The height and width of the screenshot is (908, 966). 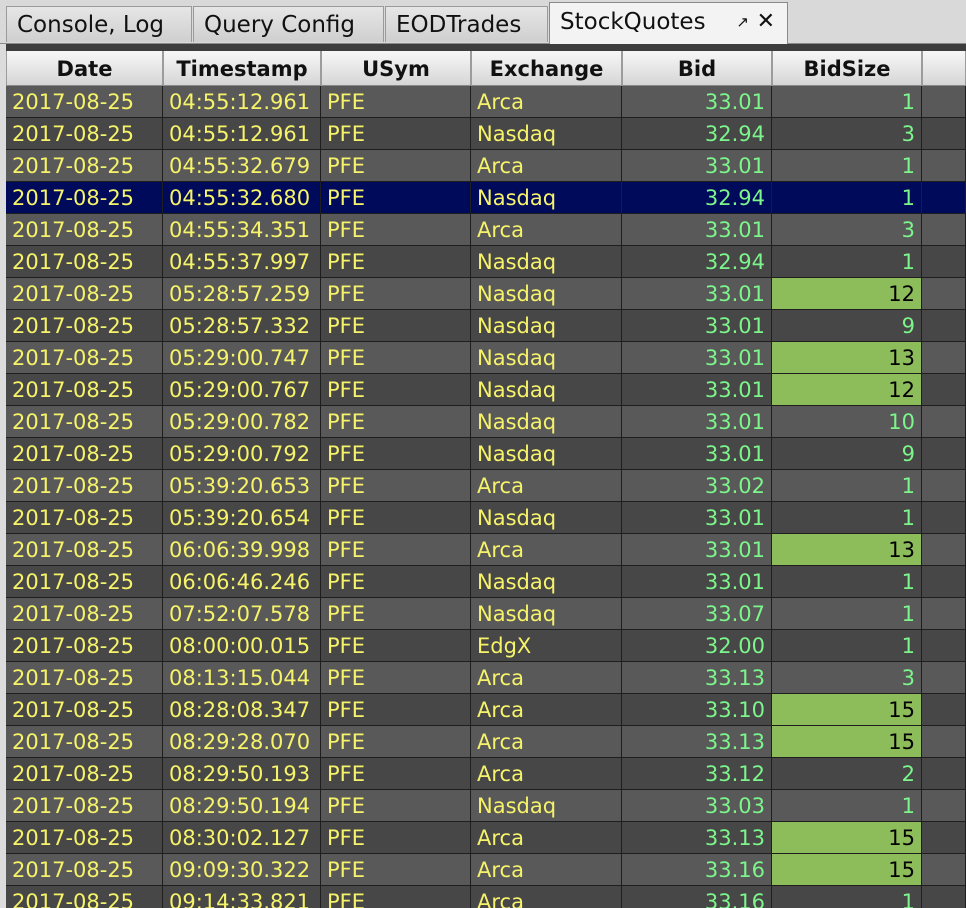 What do you see at coordinates (242, 838) in the screenshot?
I see `cell-timestamp: 08:30:02.127` at bounding box center [242, 838].